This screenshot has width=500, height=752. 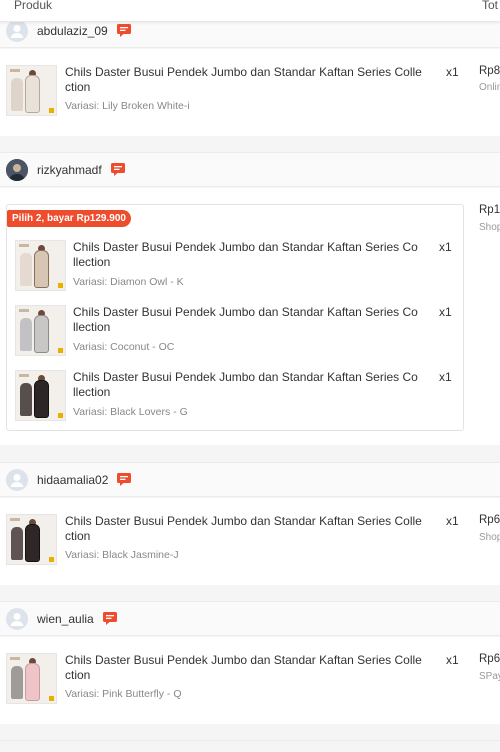 I want to click on table-header: Produk Tot, so click(x=250, y=11).